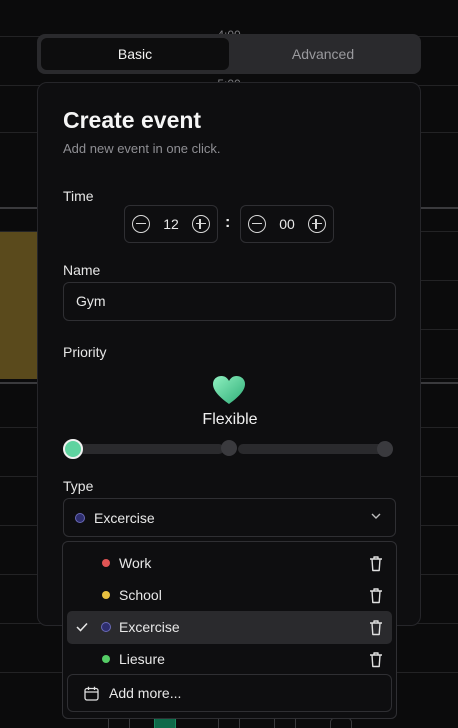 This screenshot has height=728, width=458. I want to click on type-label: Type, so click(78, 486).